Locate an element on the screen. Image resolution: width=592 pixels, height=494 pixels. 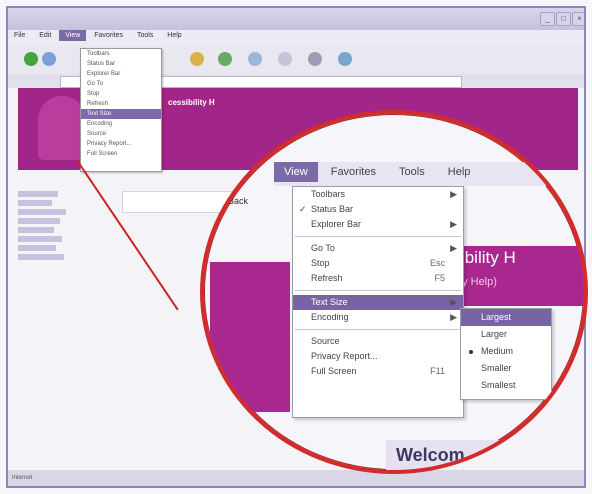
view-menu-text-size: Text Size ▶ is located at coordinates (378, 302).